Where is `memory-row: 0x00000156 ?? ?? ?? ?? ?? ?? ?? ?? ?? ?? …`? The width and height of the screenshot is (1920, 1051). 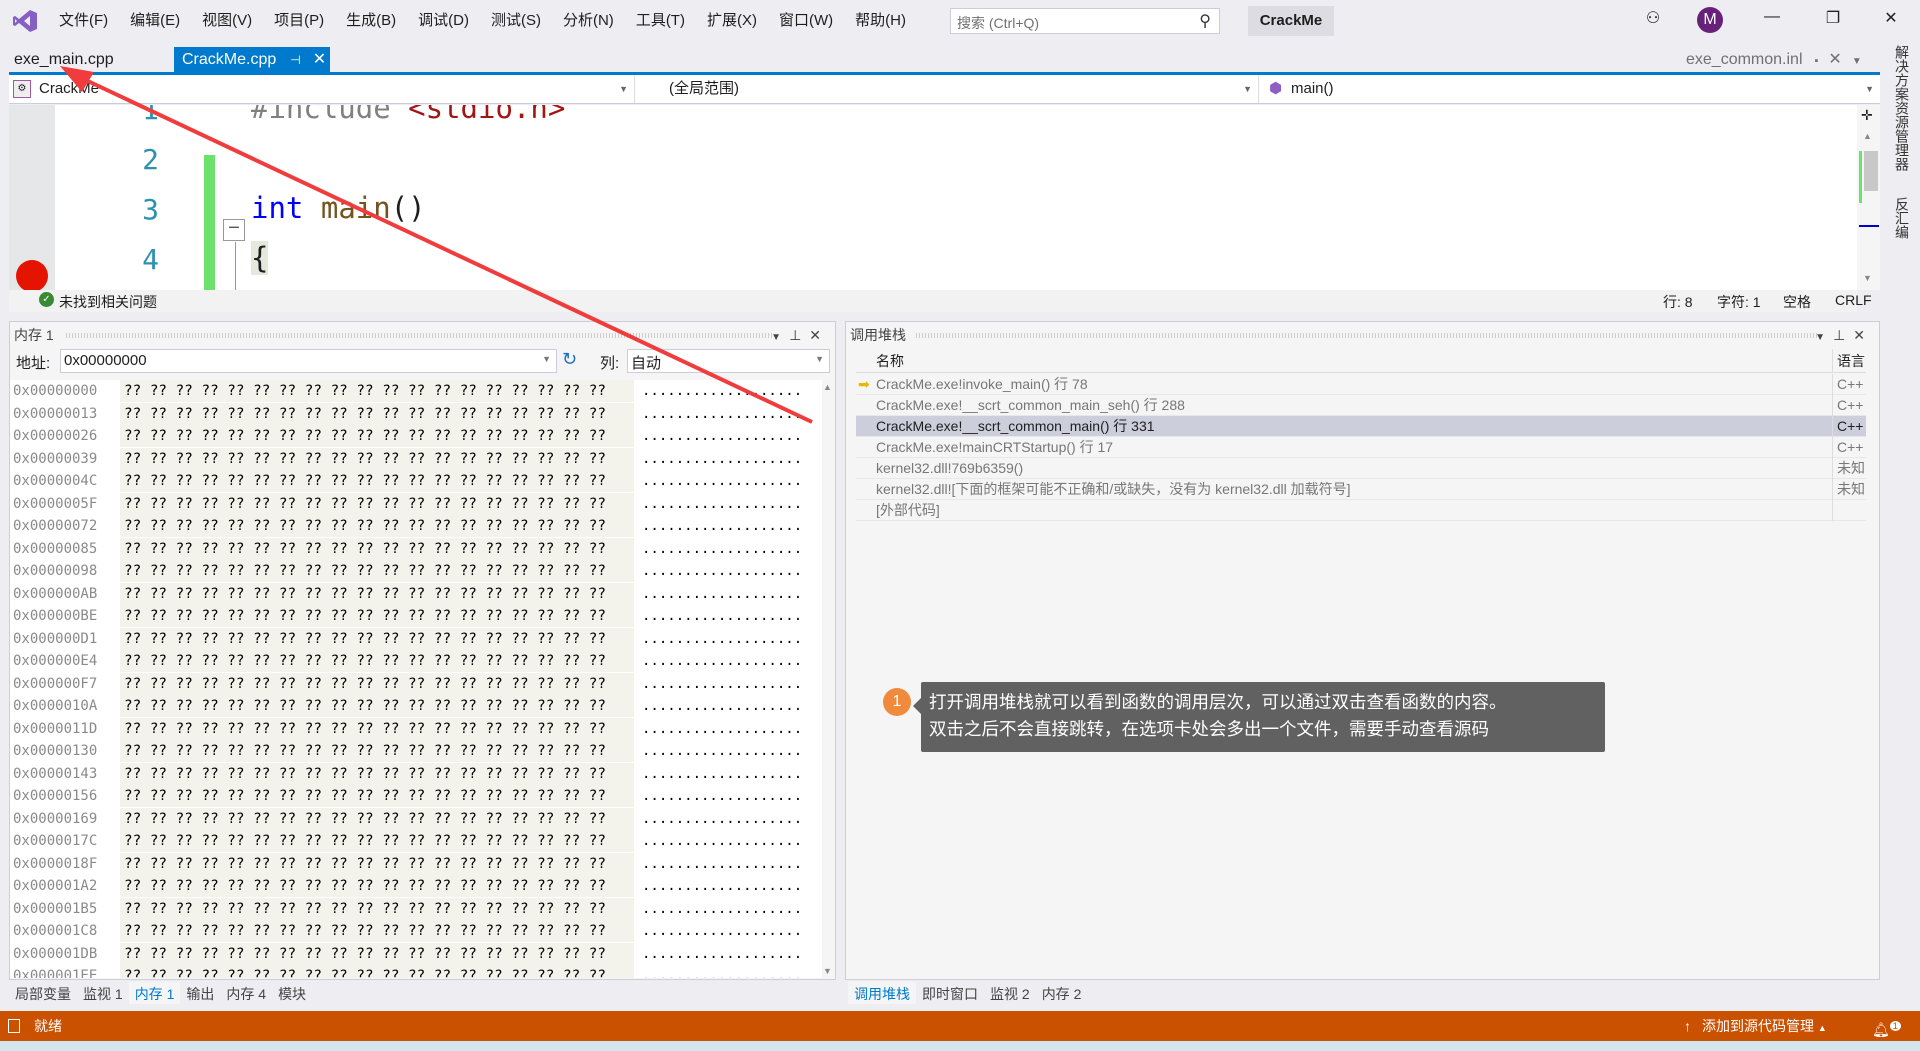
memory-row: 0x00000156 ?? ?? ?? ?? ?? ?? ?? ?? ?? ?? … is located at coordinates (416, 796).